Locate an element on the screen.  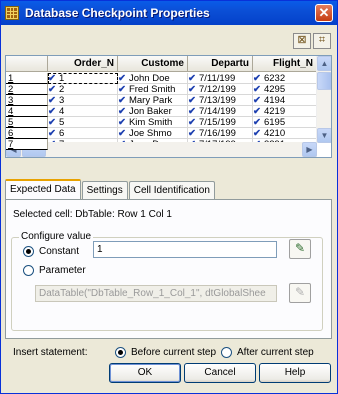
help-button: Help is located at coordinates (295, 373).